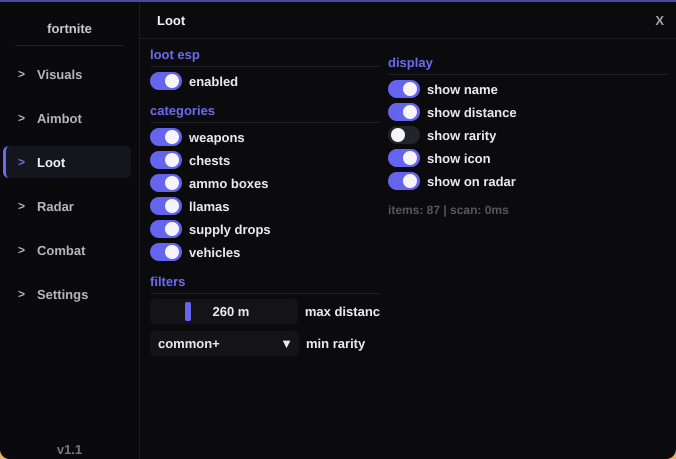 The width and height of the screenshot is (676, 459). I want to click on section-heading: categories, so click(265, 112).